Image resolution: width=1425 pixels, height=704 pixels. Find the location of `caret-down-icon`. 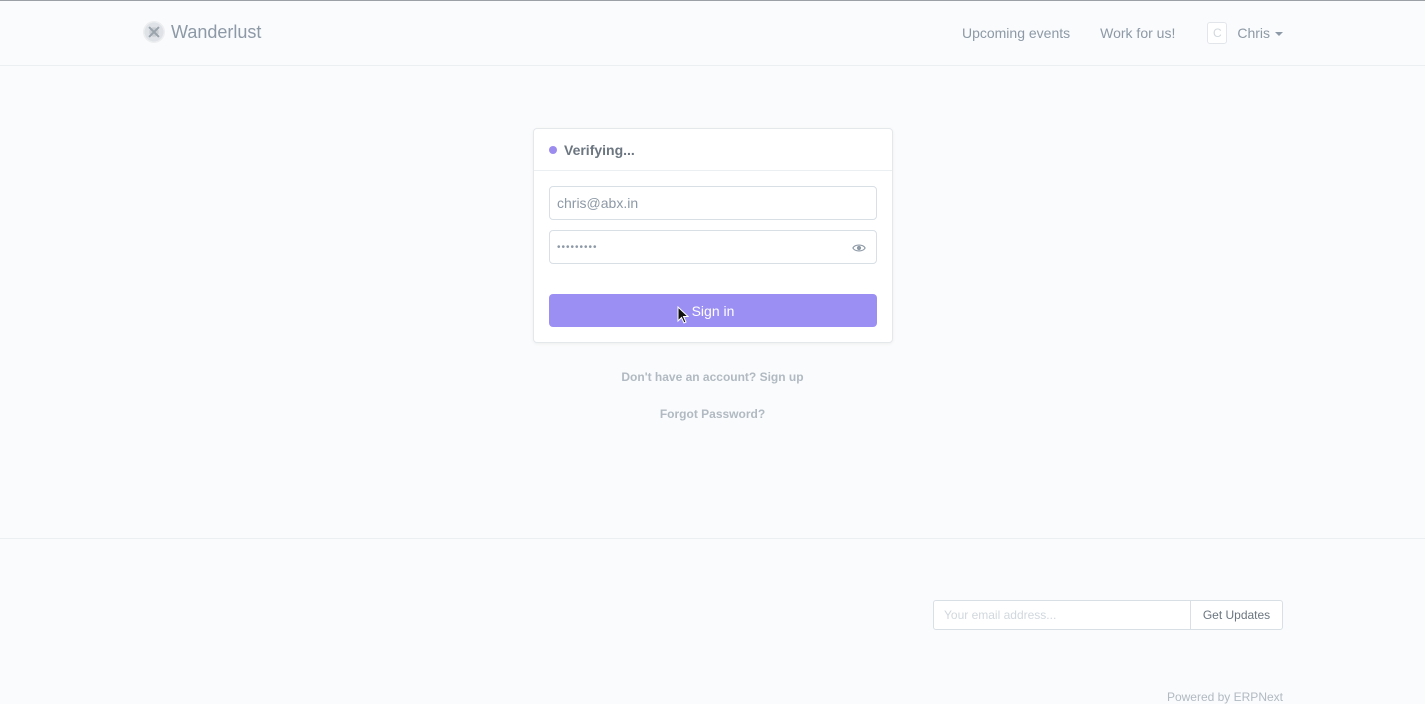

caret-down-icon is located at coordinates (1279, 34).